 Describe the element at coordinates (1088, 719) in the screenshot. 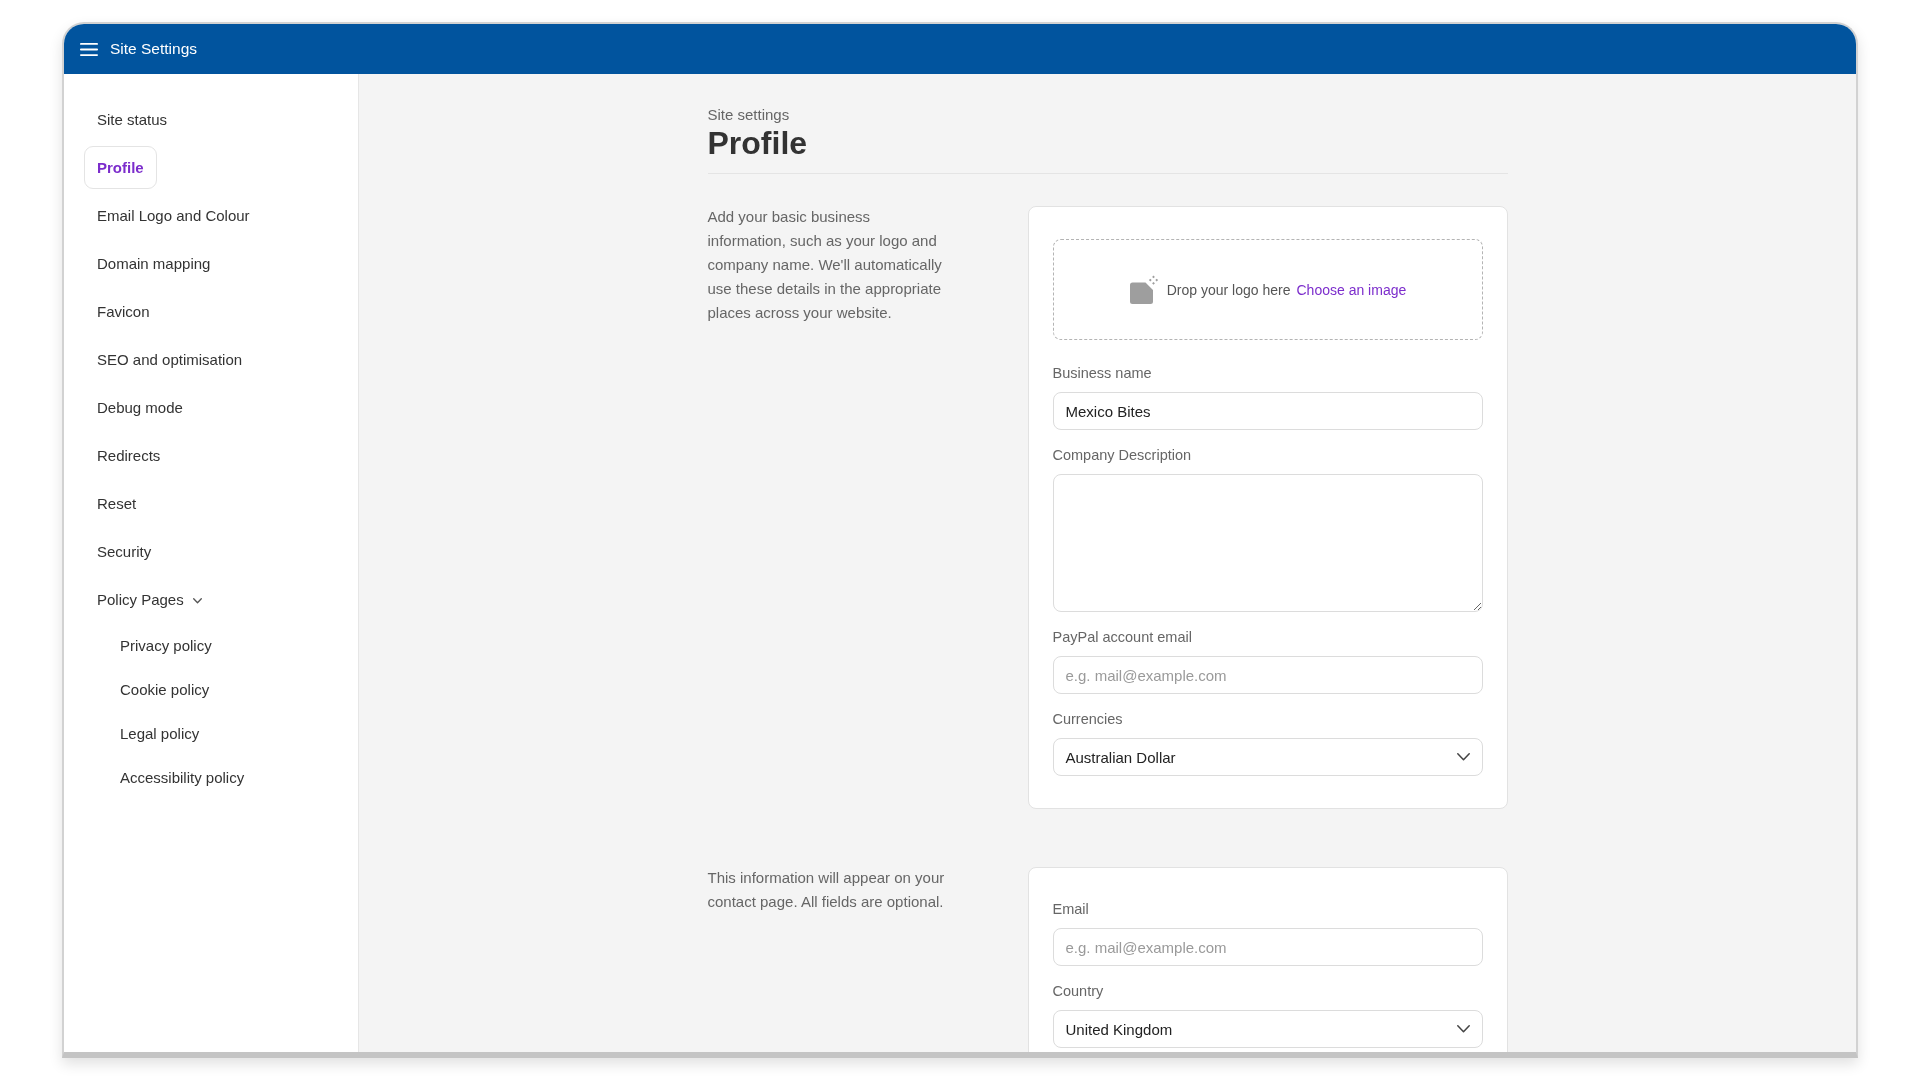

I see `field-label: Currencies` at that location.